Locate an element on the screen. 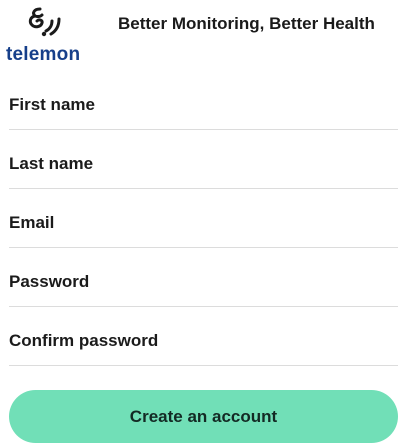 This screenshot has width=398, height=443. tagline: Better Monitoring, Better Health is located at coordinates (246, 23).